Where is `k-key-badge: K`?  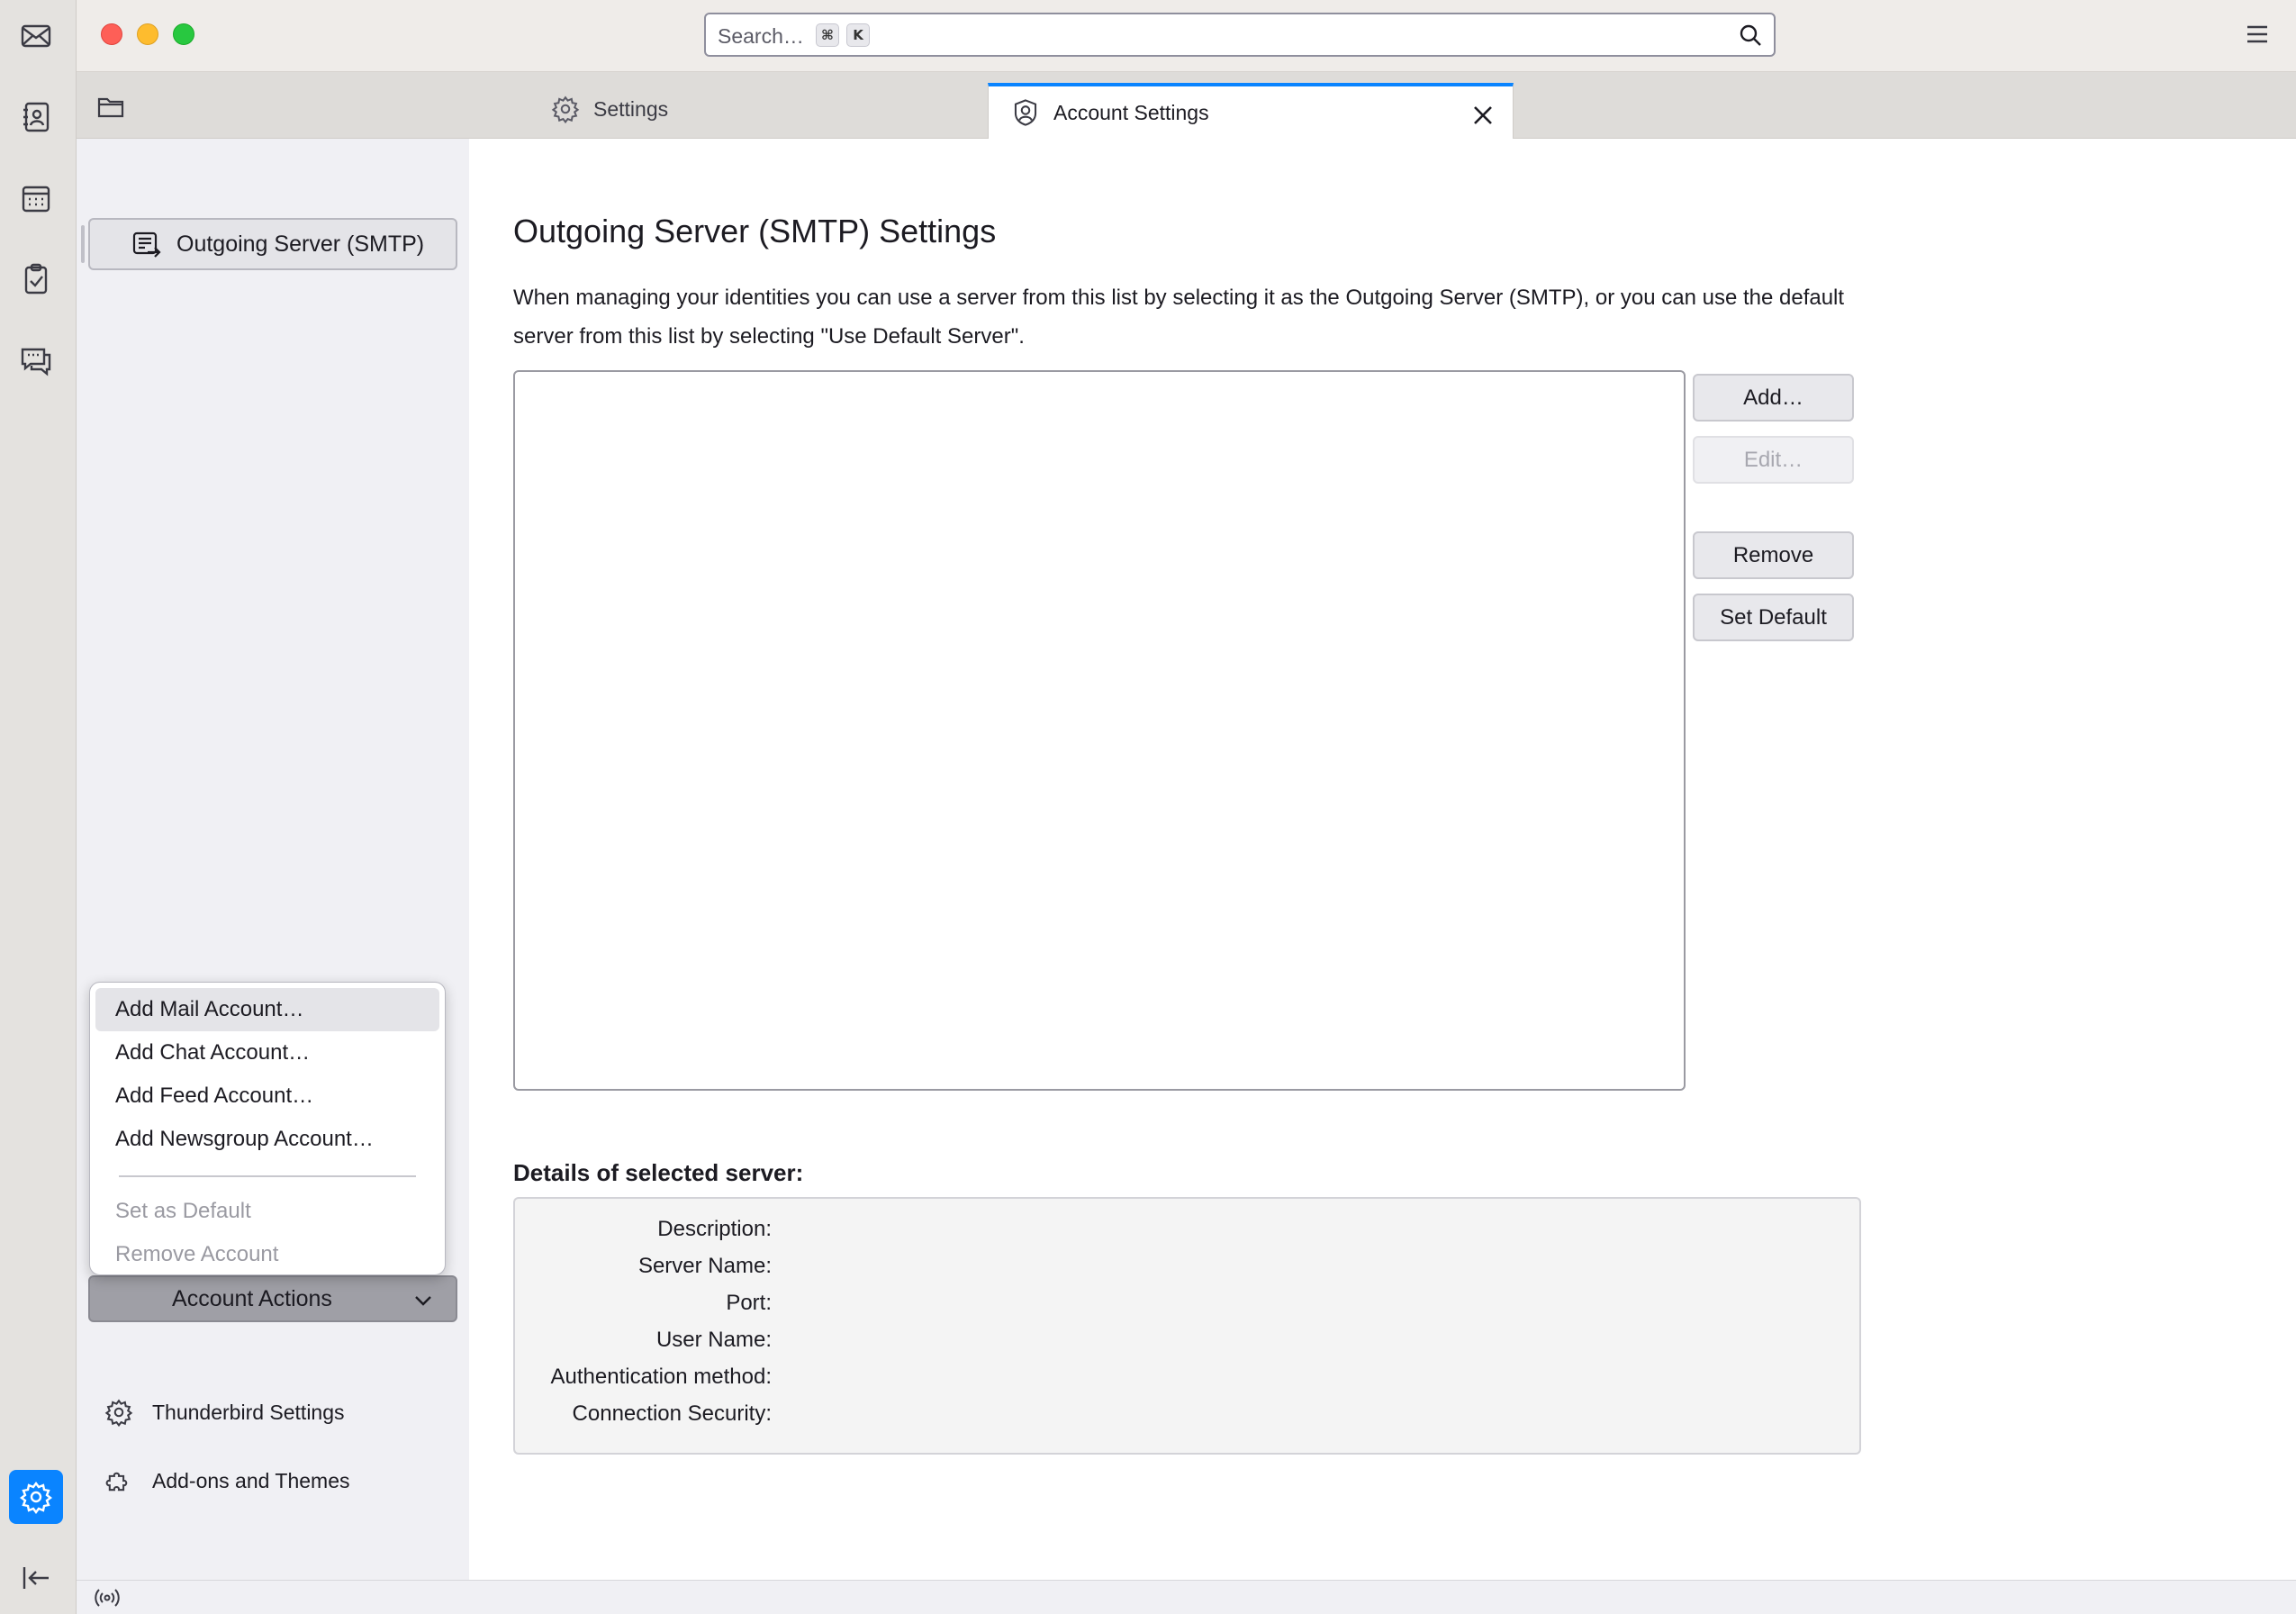 k-key-badge: K is located at coordinates (858, 35).